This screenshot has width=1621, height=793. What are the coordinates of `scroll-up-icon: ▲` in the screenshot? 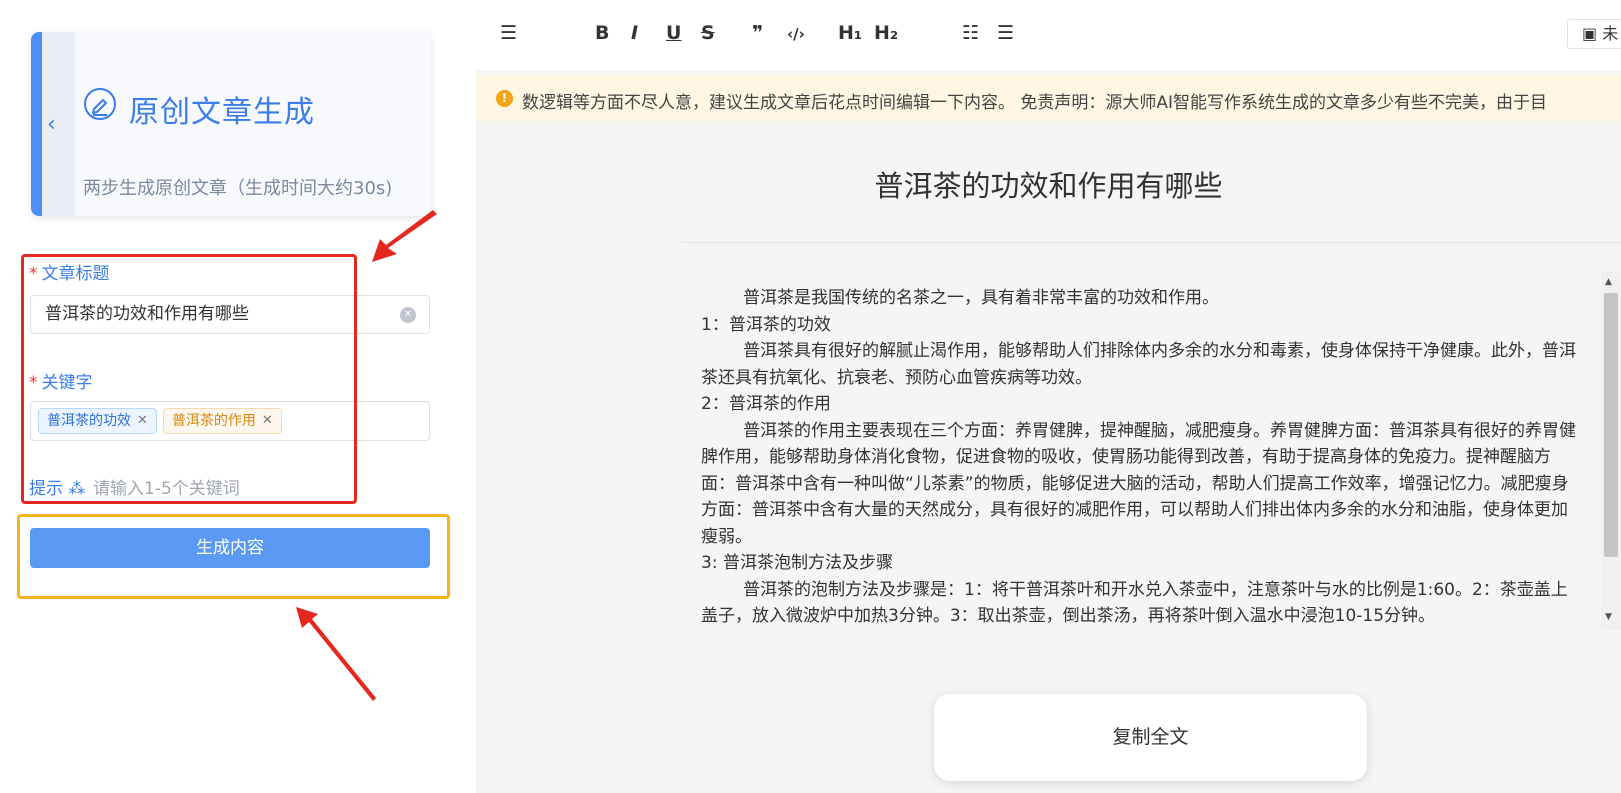 It's located at (1608, 282).